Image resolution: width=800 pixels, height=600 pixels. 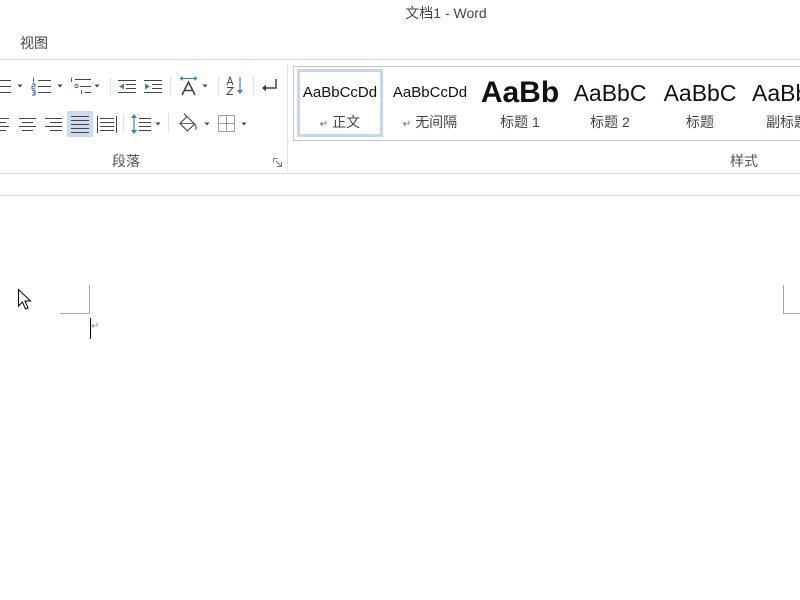 I want to click on style-name: 副标题, so click(x=783, y=122).